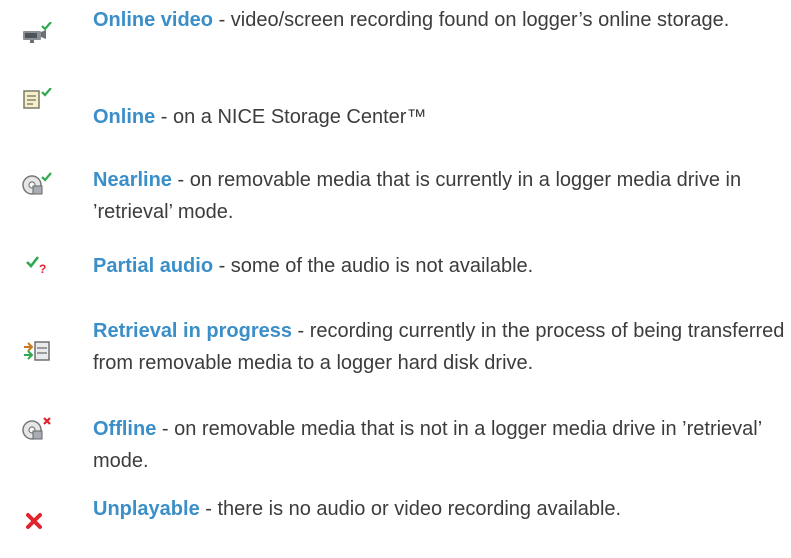  What do you see at coordinates (37, 351) in the screenshot?
I see `retrieval-in-progress-icon` at bounding box center [37, 351].